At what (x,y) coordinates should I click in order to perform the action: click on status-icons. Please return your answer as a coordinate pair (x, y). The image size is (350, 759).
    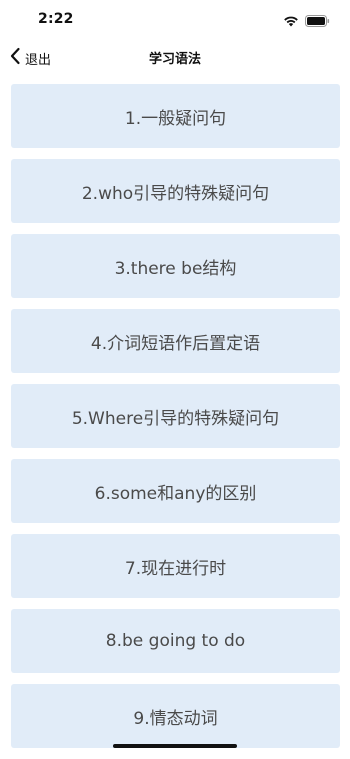
    Looking at the image, I should click on (306, 21).